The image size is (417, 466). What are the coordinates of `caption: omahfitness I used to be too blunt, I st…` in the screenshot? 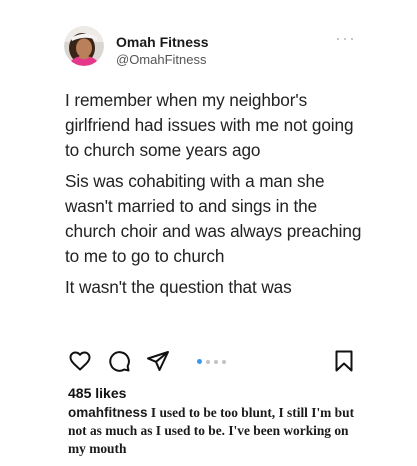 It's located at (218, 431).